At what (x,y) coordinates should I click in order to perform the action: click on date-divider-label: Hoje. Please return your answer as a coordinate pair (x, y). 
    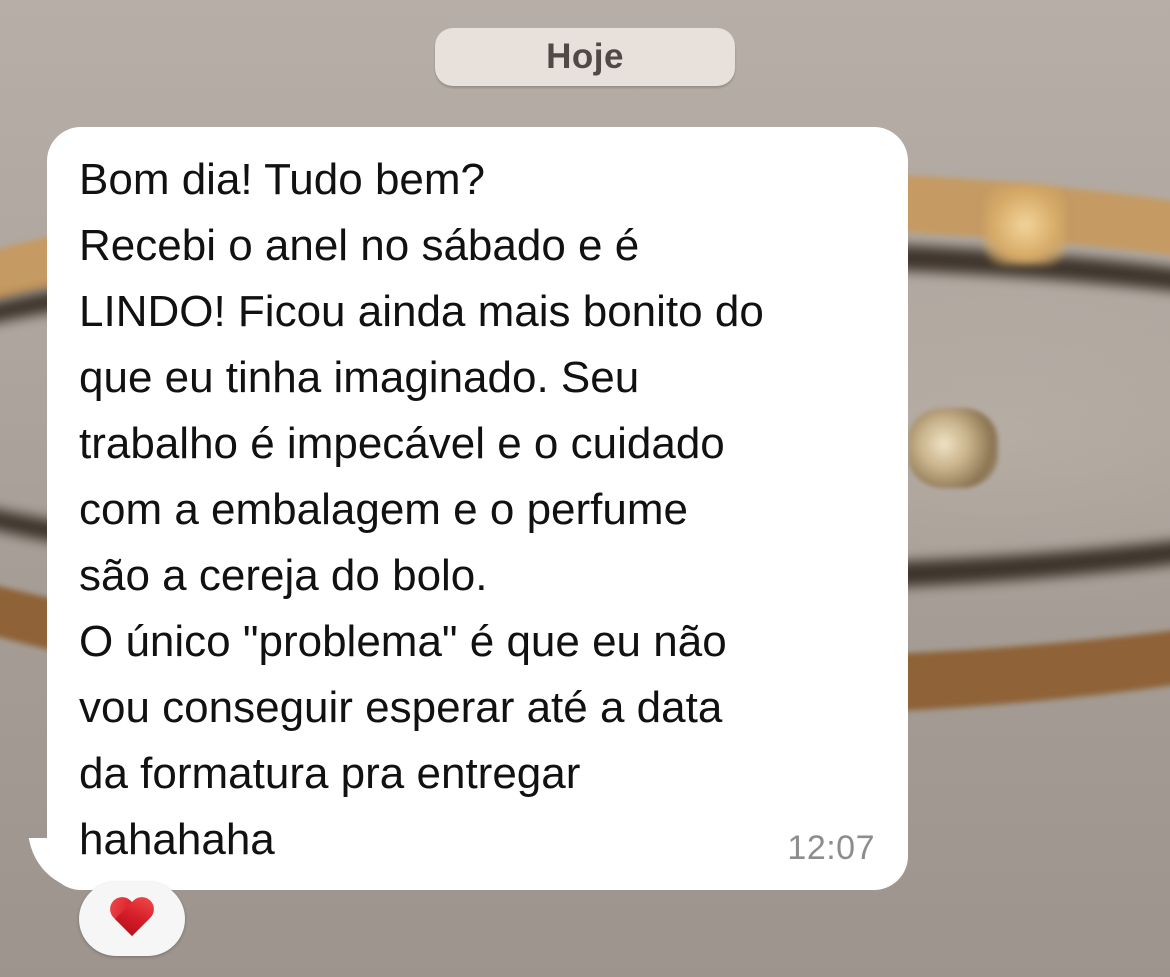
    Looking at the image, I should click on (585, 56).